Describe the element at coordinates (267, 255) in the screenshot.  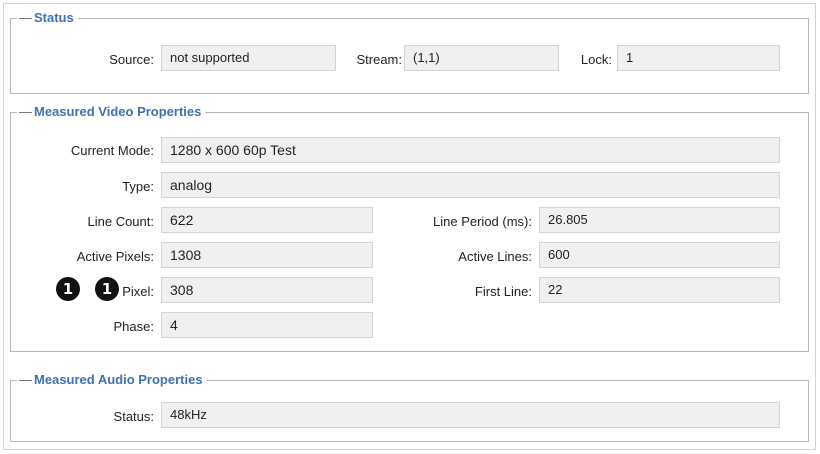
I see `active-pixels-field: 1308` at that location.